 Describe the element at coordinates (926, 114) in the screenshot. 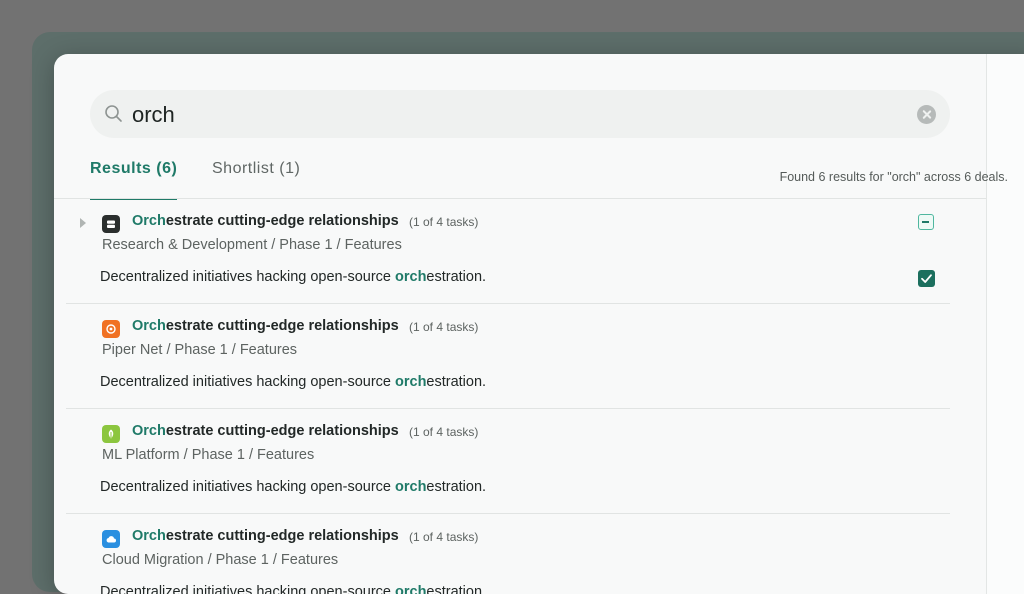

I see `clear-search-icon` at that location.